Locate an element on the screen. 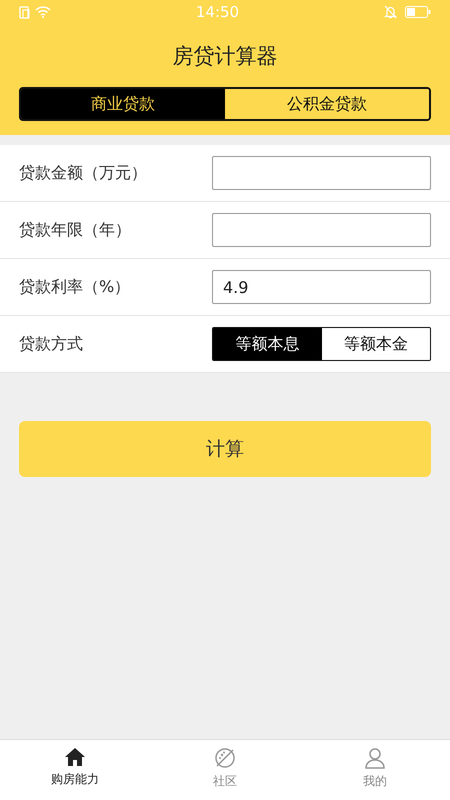 The width and height of the screenshot is (450, 800). status-time: 14:50 is located at coordinates (218, 12).